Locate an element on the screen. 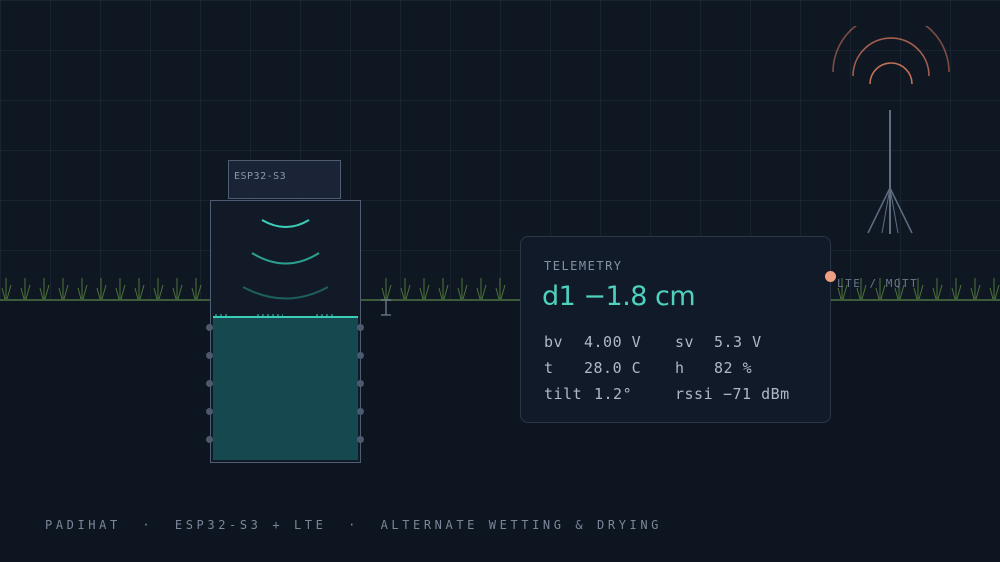 The image size is (1000, 562). telemetry-title: TELEMETRY is located at coordinates (583, 266).